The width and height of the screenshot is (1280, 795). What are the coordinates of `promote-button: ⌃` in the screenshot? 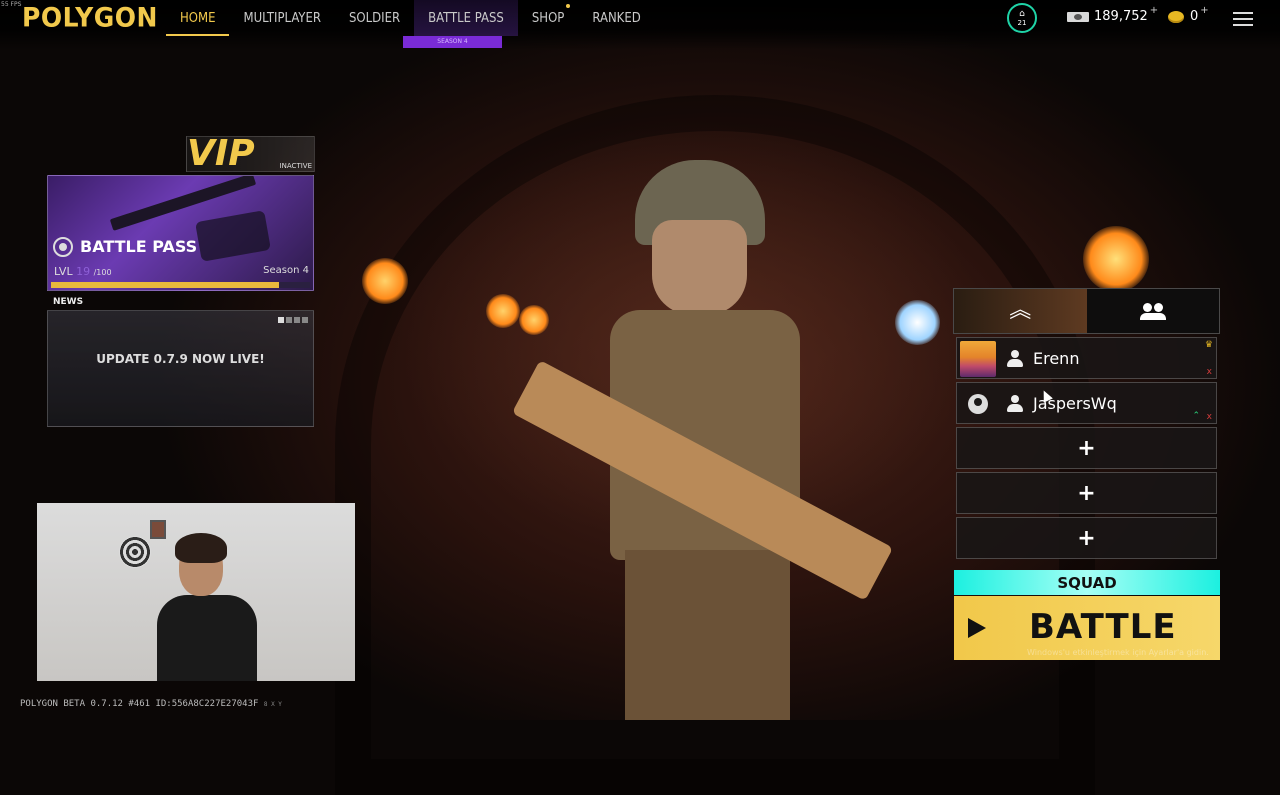 It's located at (1196, 416).